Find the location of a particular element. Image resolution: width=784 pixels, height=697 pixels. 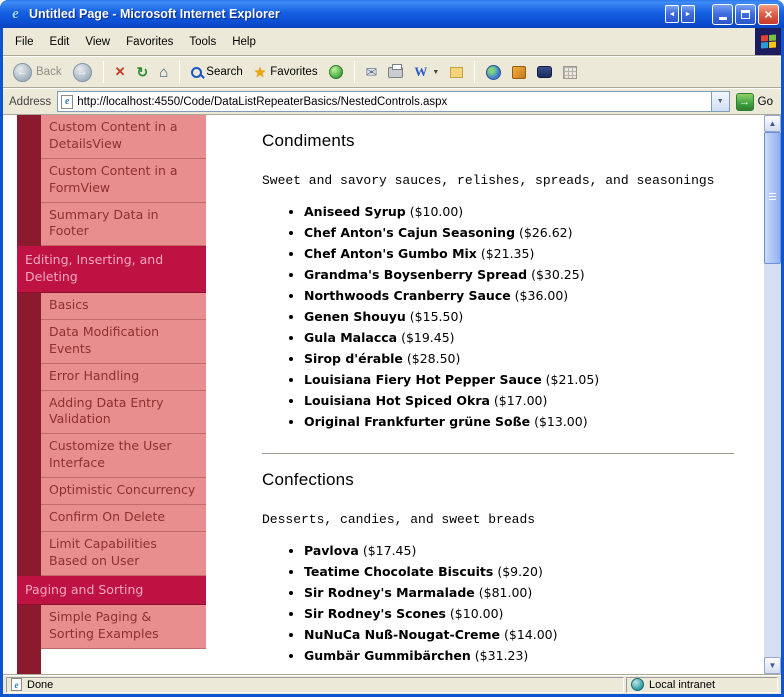

grid-button is located at coordinates (570, 72).